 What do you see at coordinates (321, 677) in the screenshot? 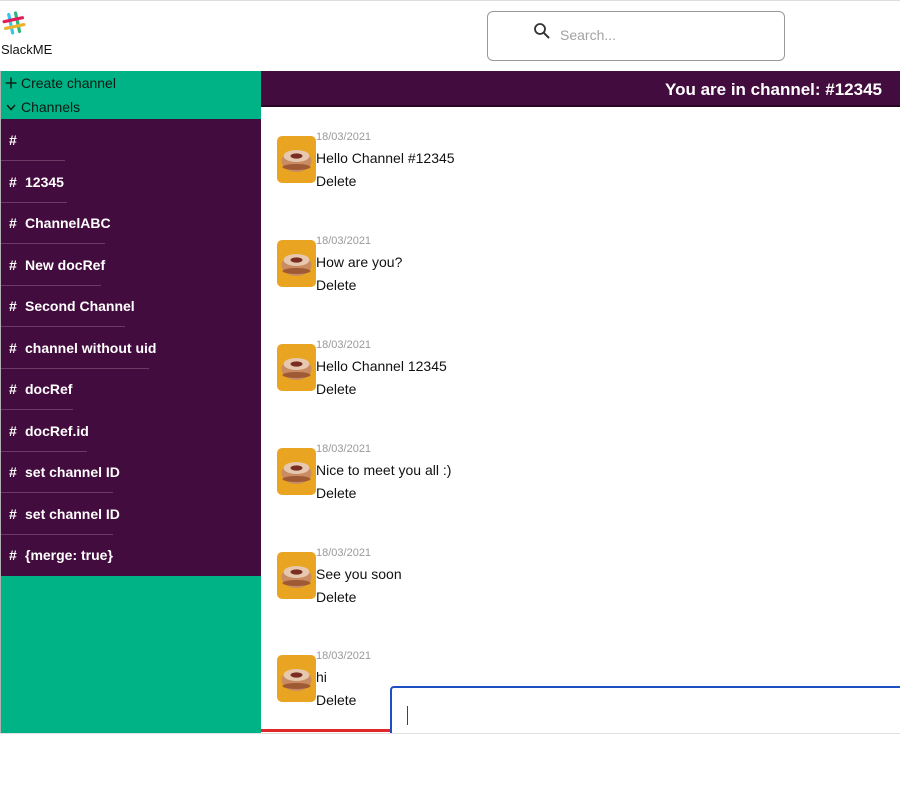
I see `message-text: hi` at bounding box center [321, 677].